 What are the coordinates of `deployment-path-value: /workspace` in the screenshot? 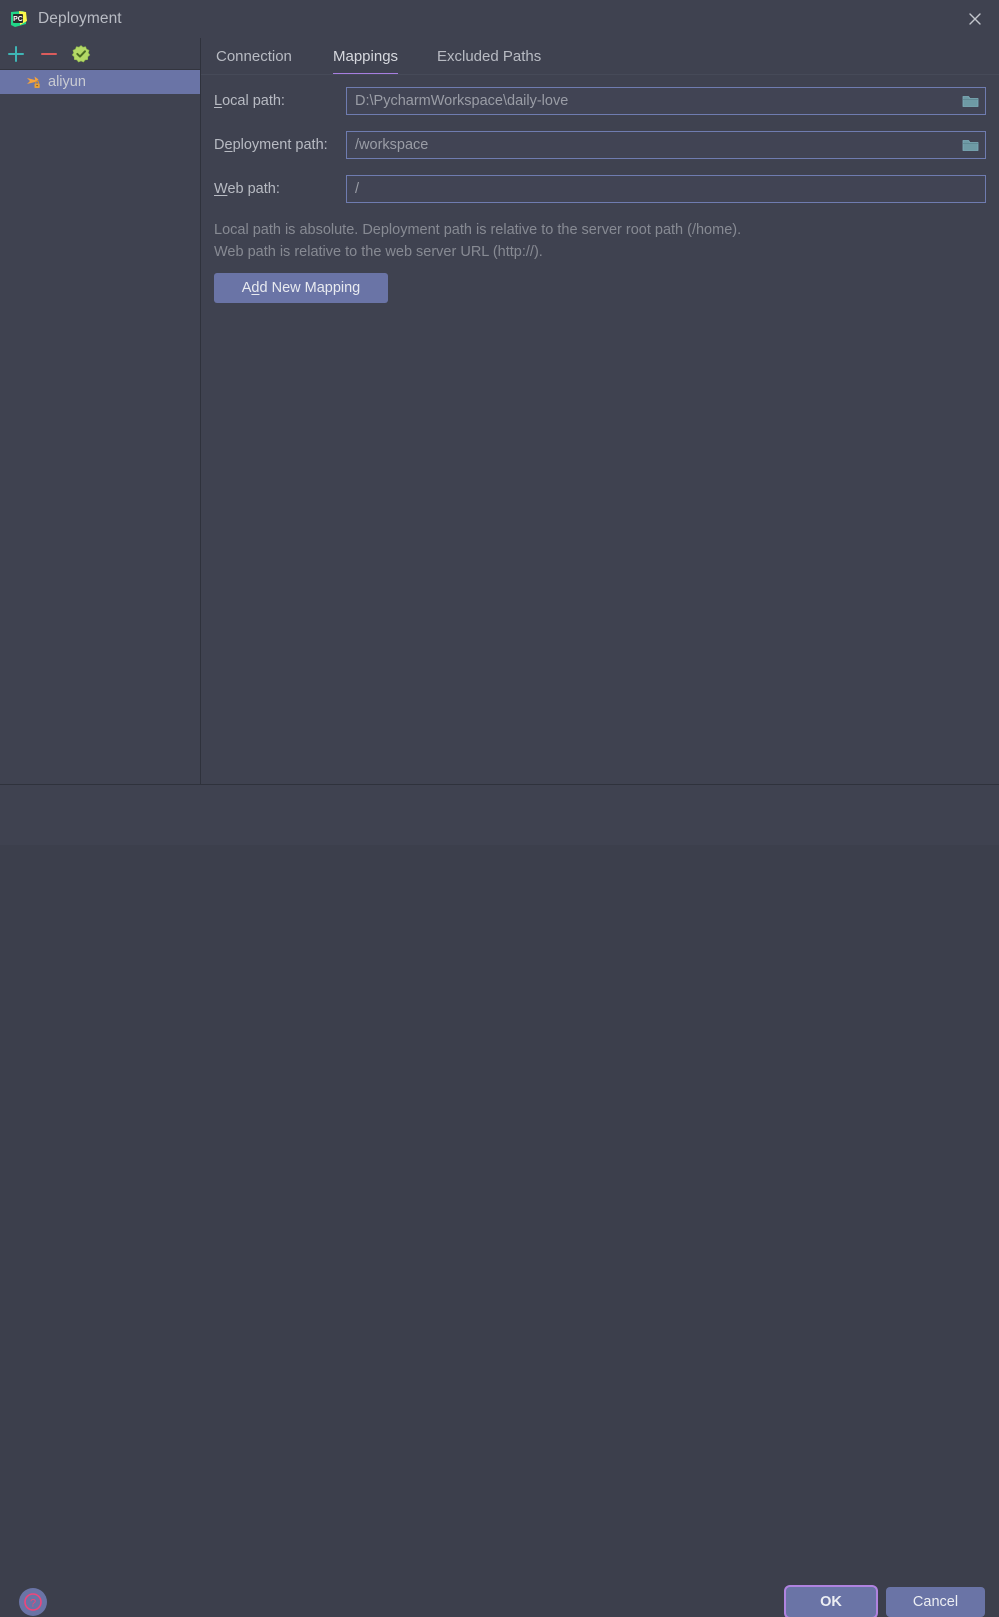 It's located at (392, 145).